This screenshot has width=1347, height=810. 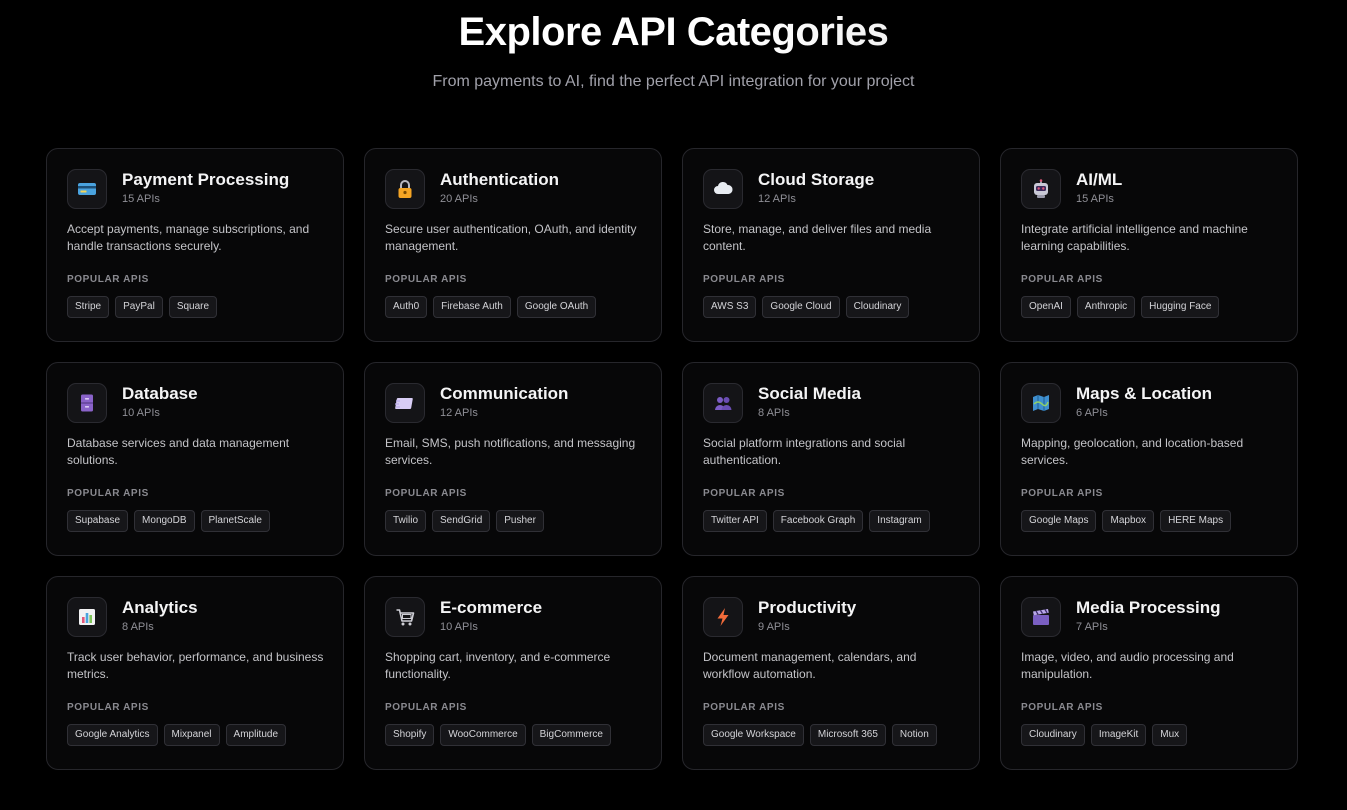 I want to click on robot-icon, so click(x=1041, y=189).